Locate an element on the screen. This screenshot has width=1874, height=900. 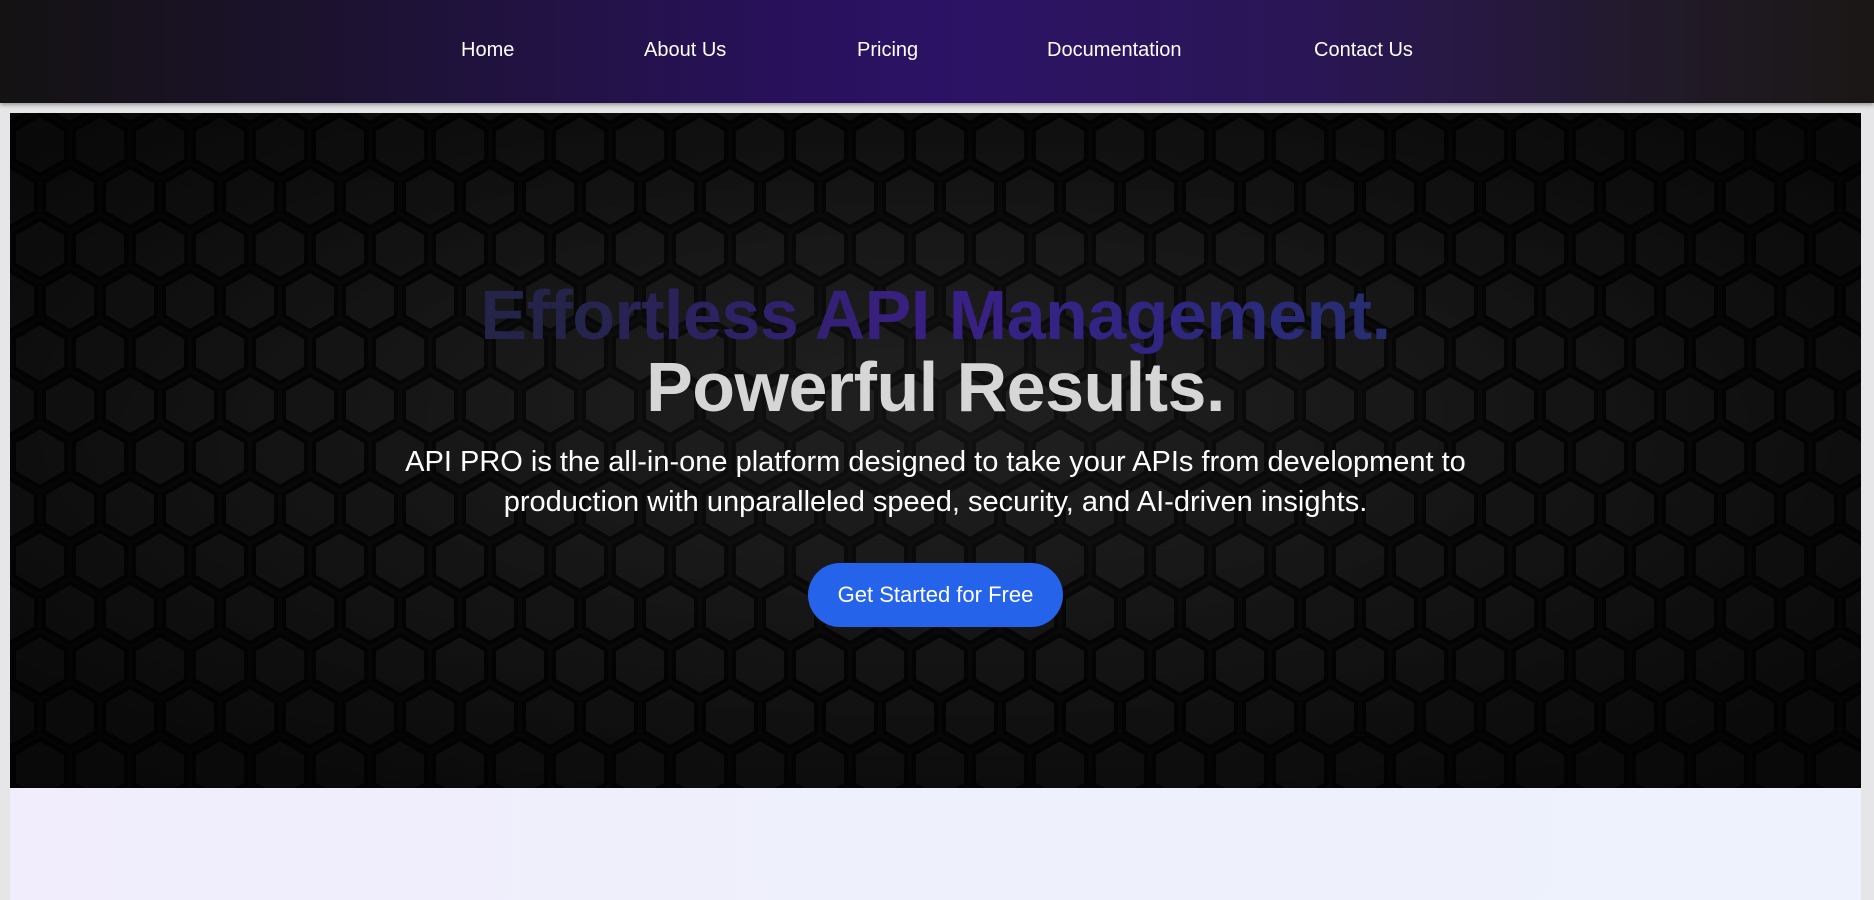
nav-link-contact-us: Contact Us is located at coordinates (1363, 50).